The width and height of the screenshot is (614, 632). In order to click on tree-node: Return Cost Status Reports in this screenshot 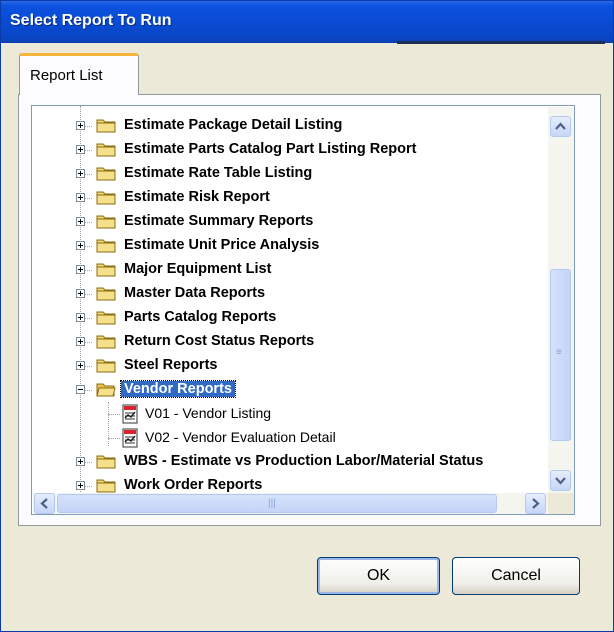, I will do `click(287, 342)`.